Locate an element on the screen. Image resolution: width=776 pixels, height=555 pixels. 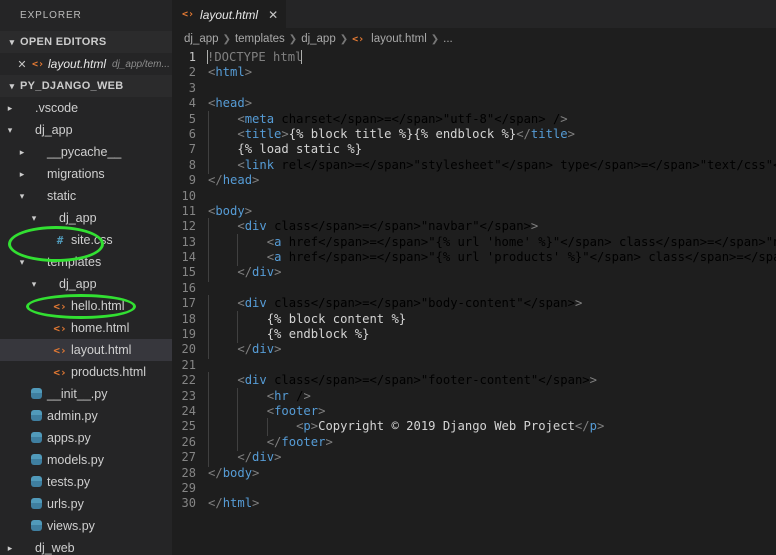
tree-item-tests-py: tests.py is located at coordinates (86, 482).